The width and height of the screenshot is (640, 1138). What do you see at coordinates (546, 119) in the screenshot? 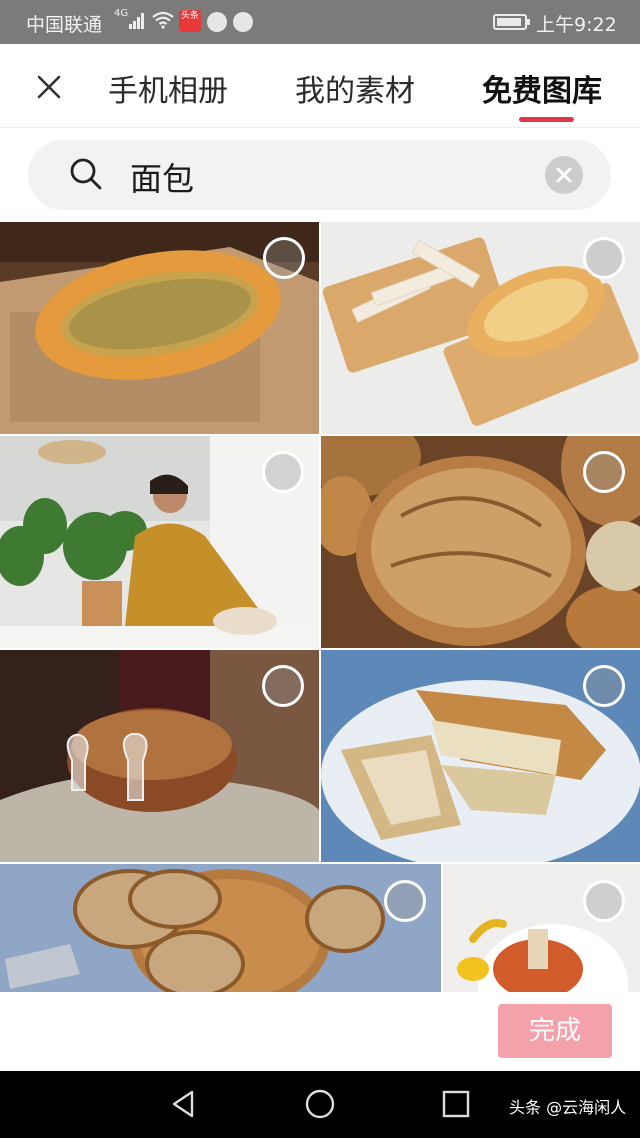
I see `active-tab-indicator` at bounding box center [546, 119].